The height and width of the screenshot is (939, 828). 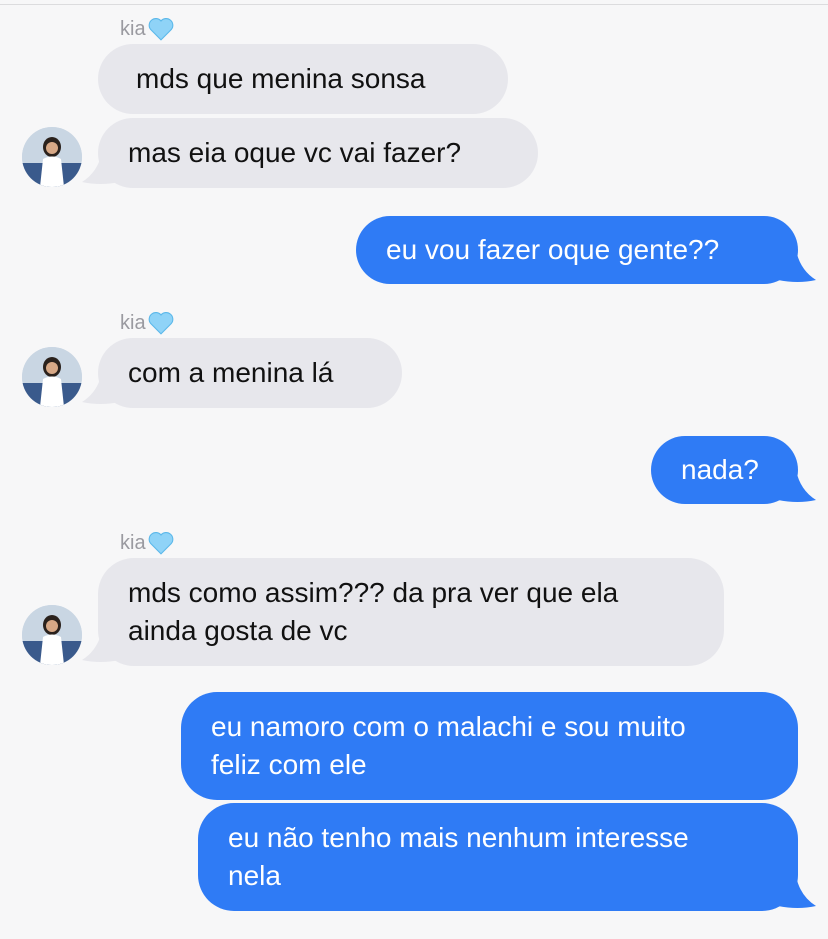 I want to click on message-bubble-outgoing: eu vou fazer oque gente??, so click(x=577, y=250).